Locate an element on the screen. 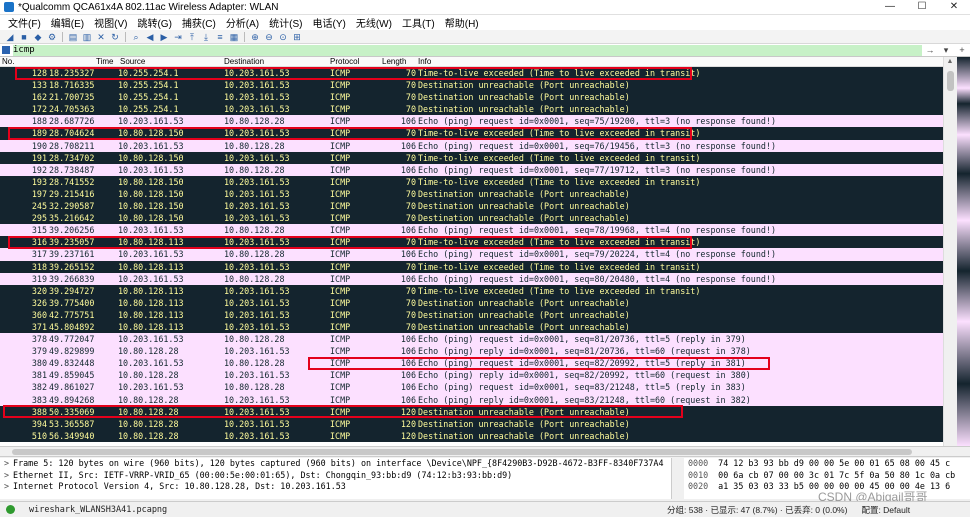  shark-fin-start-icon: ◢ is located at coordinates (10, 37).